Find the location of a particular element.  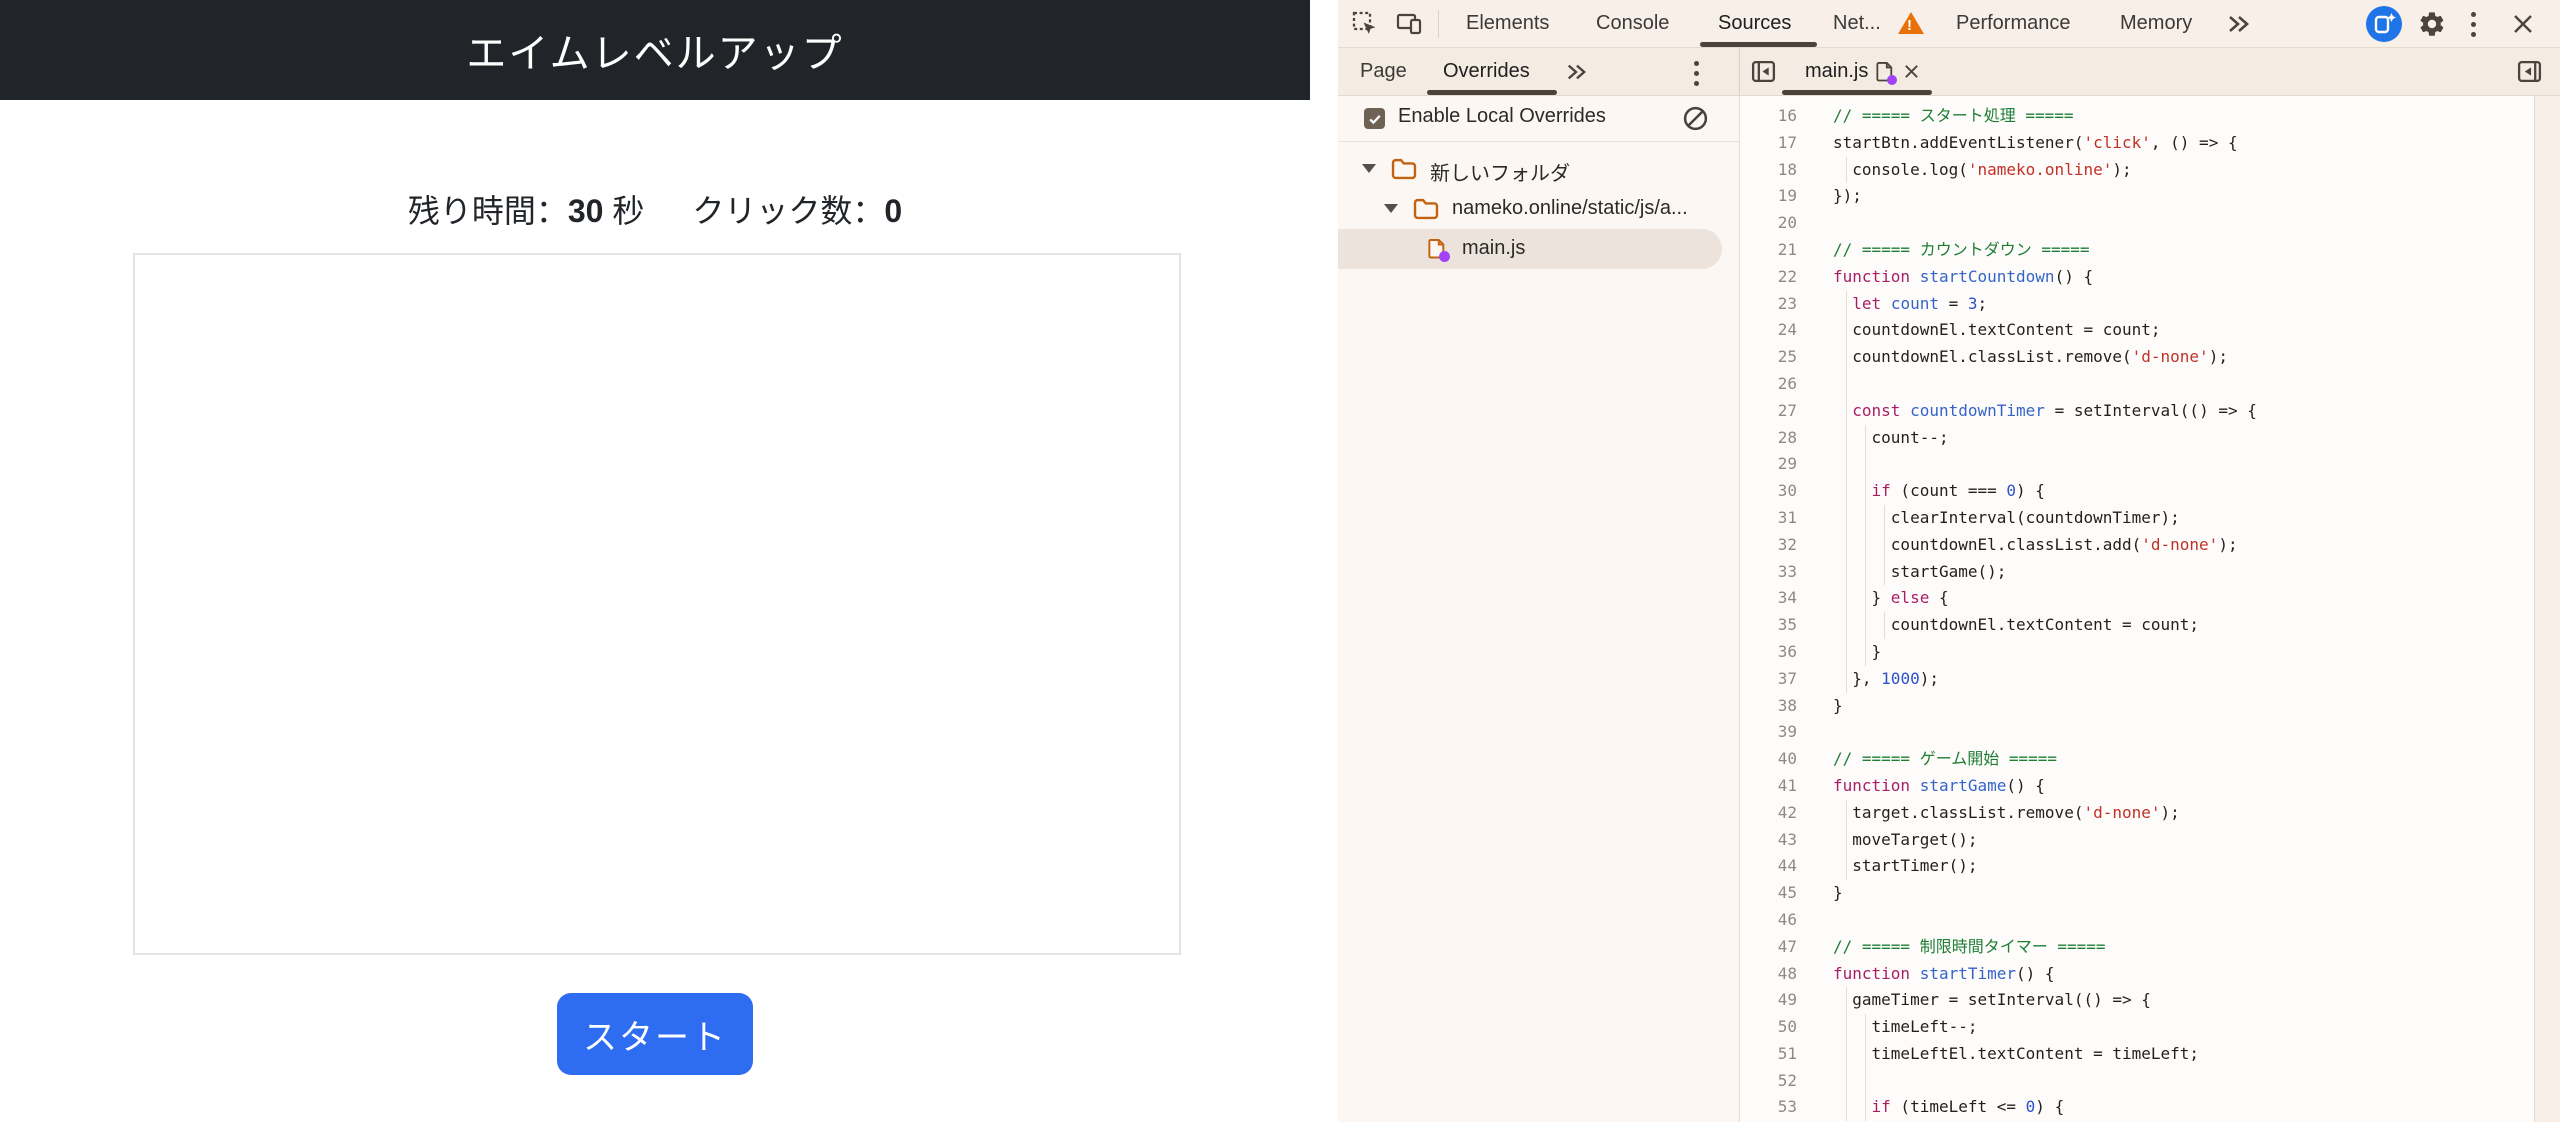

tab-elements: Elements is located at coordinates (1507, 23).